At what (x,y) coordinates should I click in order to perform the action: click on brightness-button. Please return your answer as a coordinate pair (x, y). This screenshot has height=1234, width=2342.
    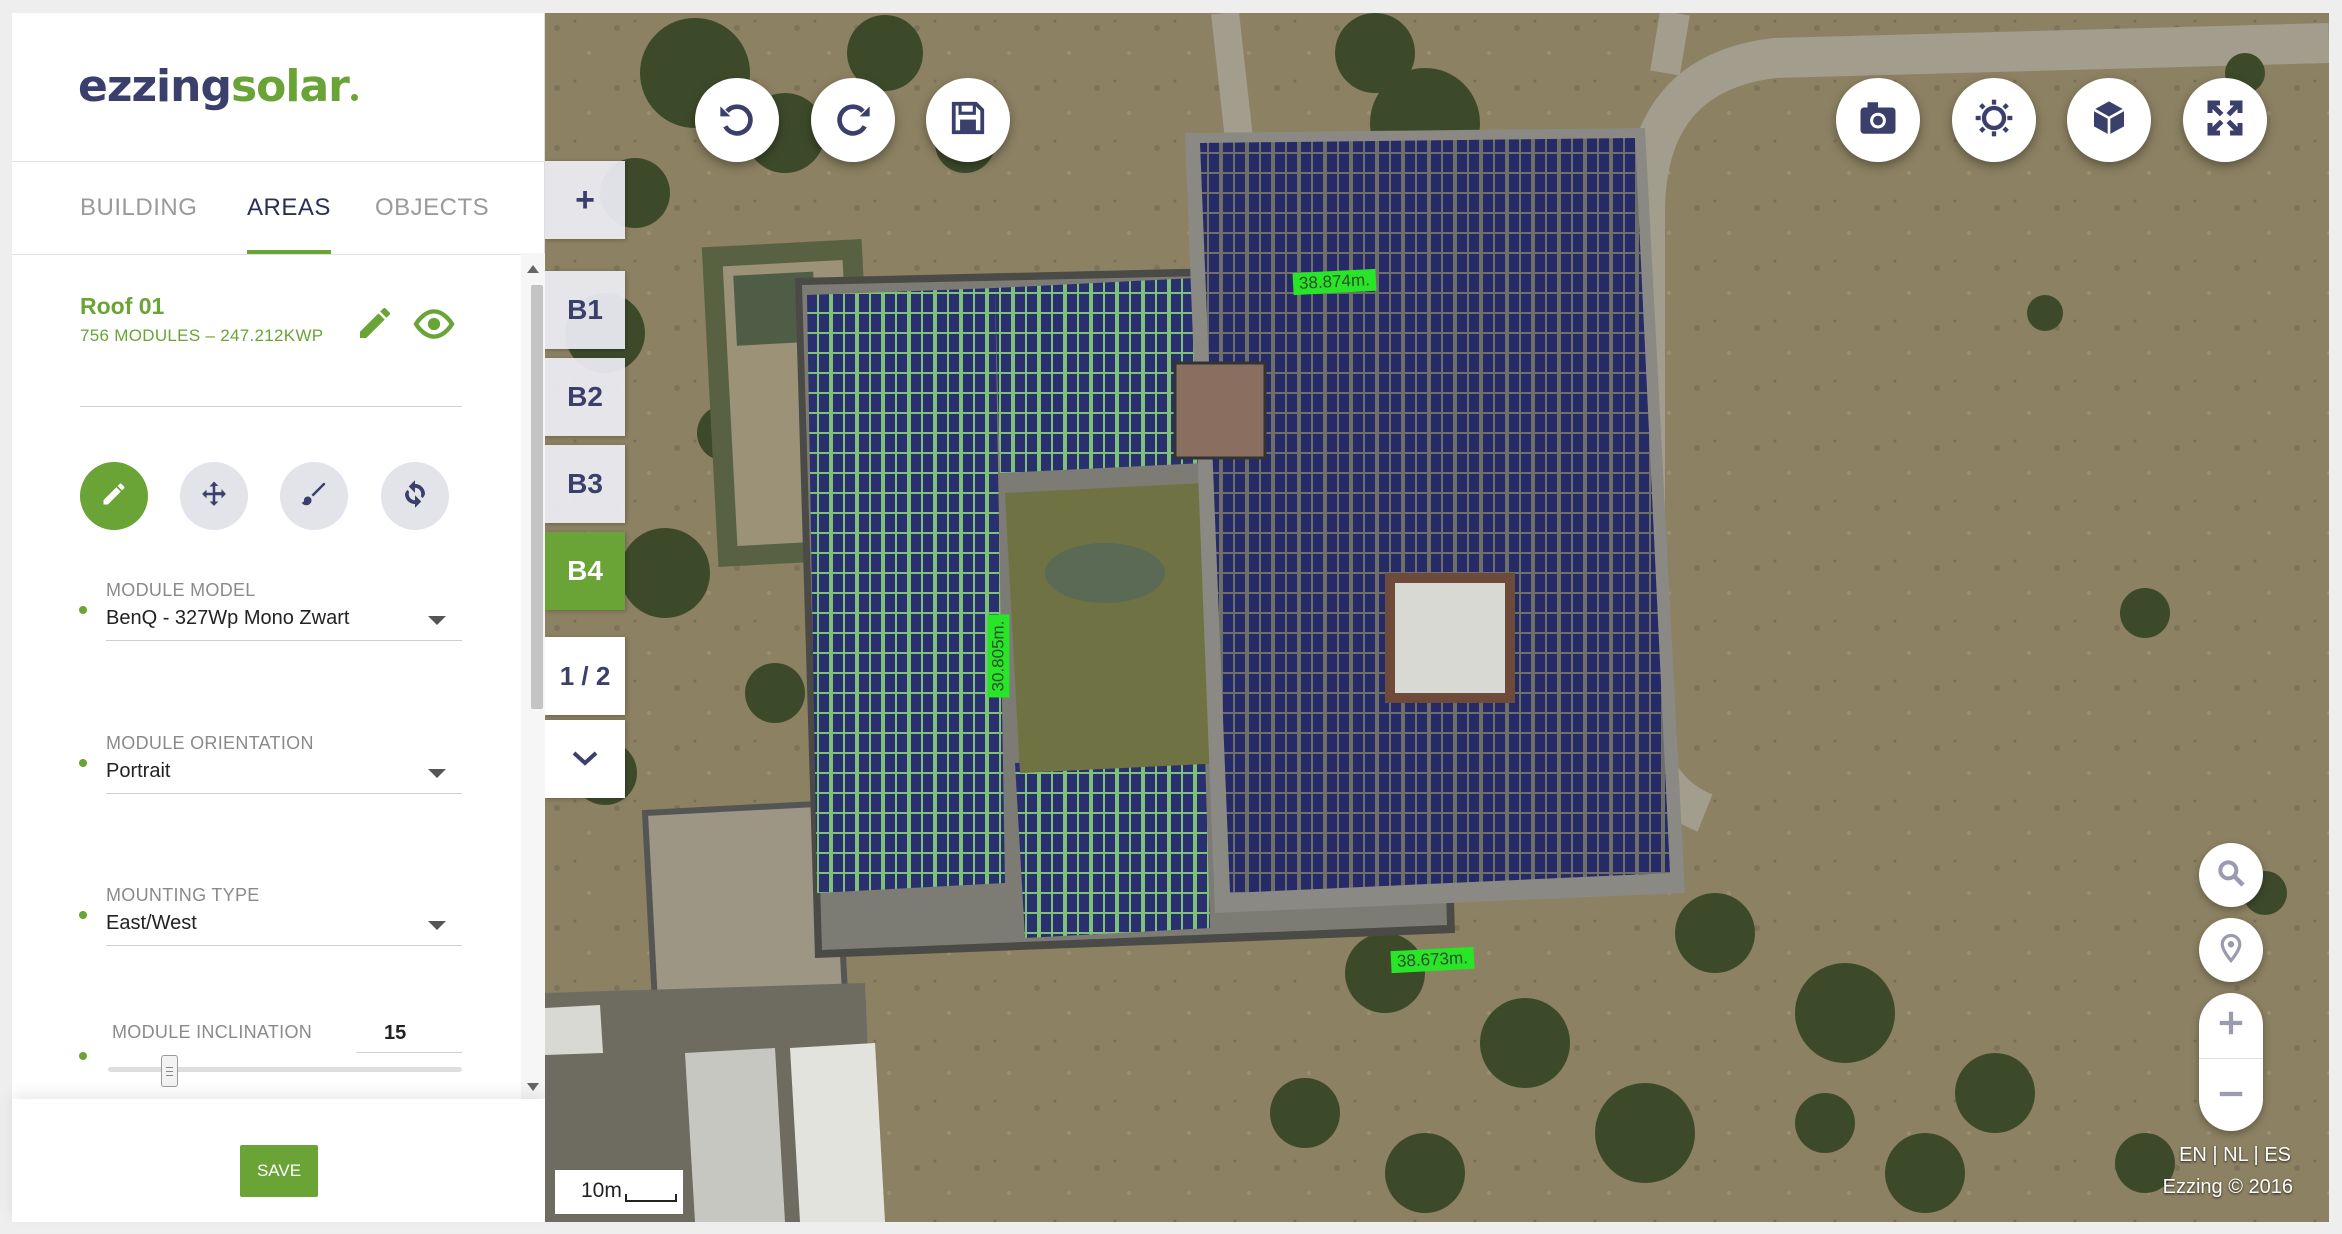
    Looking at the image, I should click on (1994, 120).